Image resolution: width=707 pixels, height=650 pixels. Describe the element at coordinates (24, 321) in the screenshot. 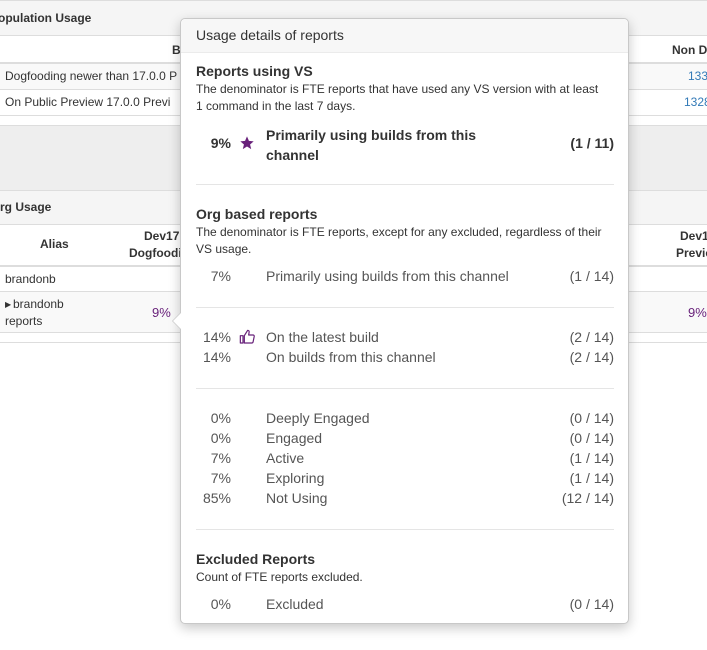

I see `alias-cell-sub: reports` at that location.